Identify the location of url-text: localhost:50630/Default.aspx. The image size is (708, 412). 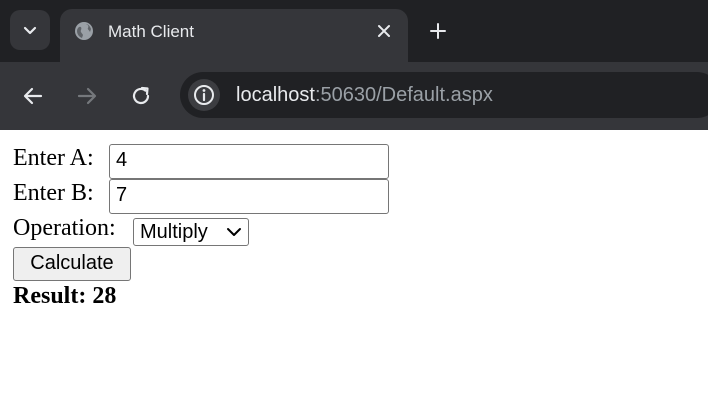
(364, 95).